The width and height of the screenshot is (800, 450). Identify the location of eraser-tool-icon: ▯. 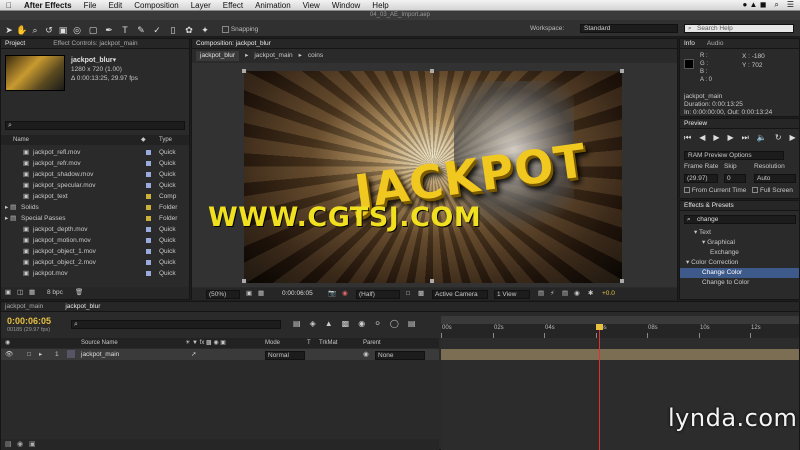
(173, 30).